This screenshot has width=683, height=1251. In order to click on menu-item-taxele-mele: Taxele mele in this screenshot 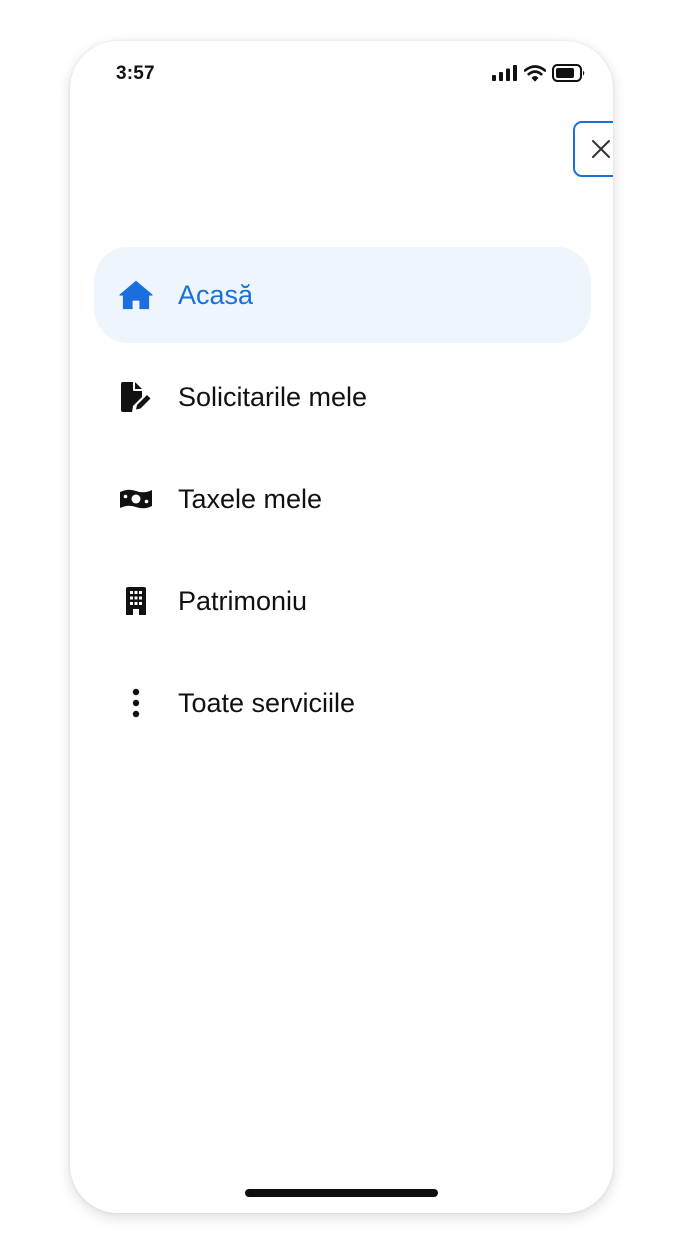, I will do `click(342, 499)`.